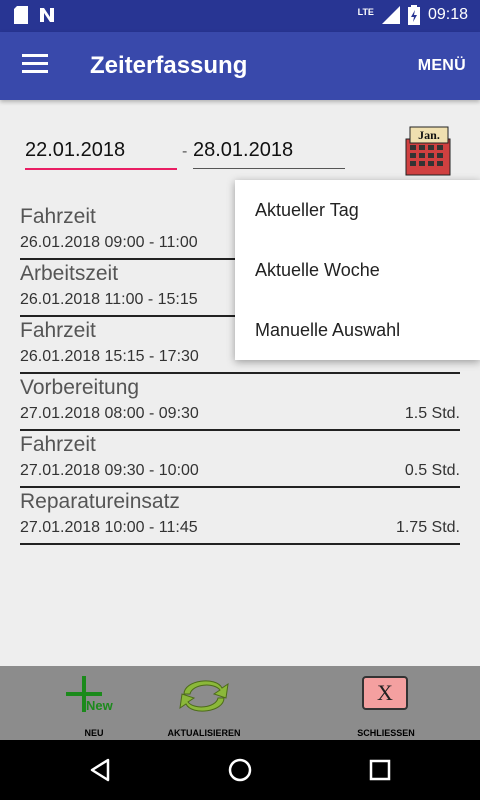 The width and height of the screenshot is (480, 800). What do you see at coordinates (390, 15) in the screenshot?
I see `signal-icon` at bounding box center [390, 15].